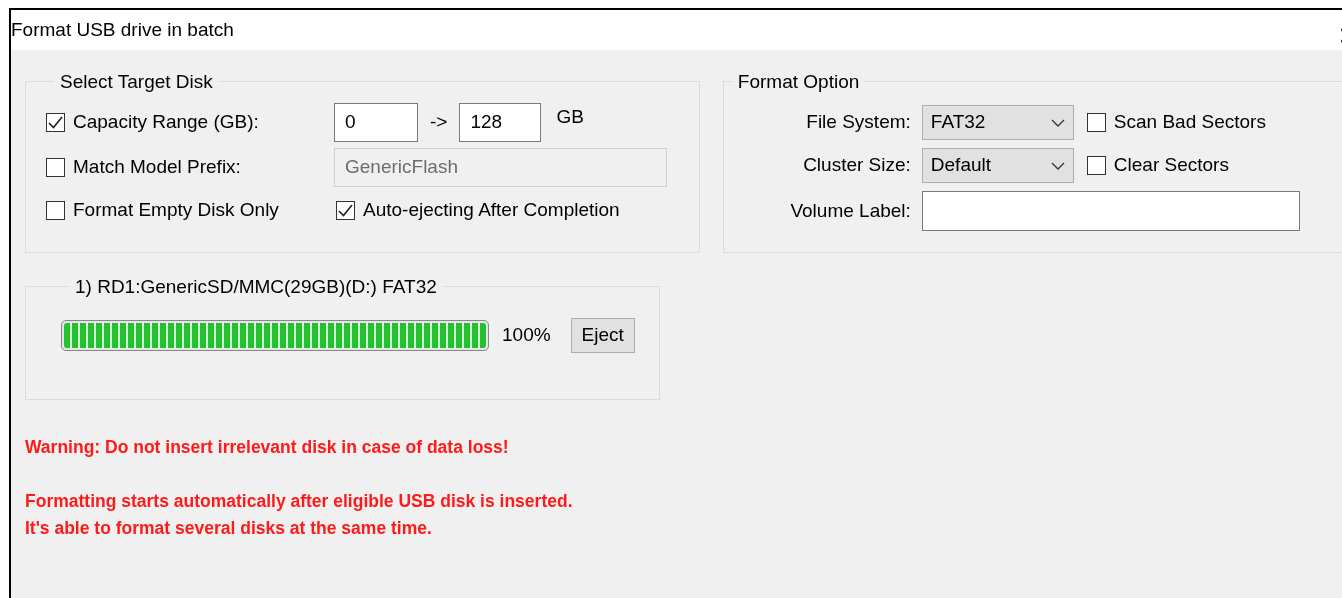 The height and width of the screenshot is (598, 1342). I want to click on warning-text: It's able to format several disks at the same time., so click(229, 528).